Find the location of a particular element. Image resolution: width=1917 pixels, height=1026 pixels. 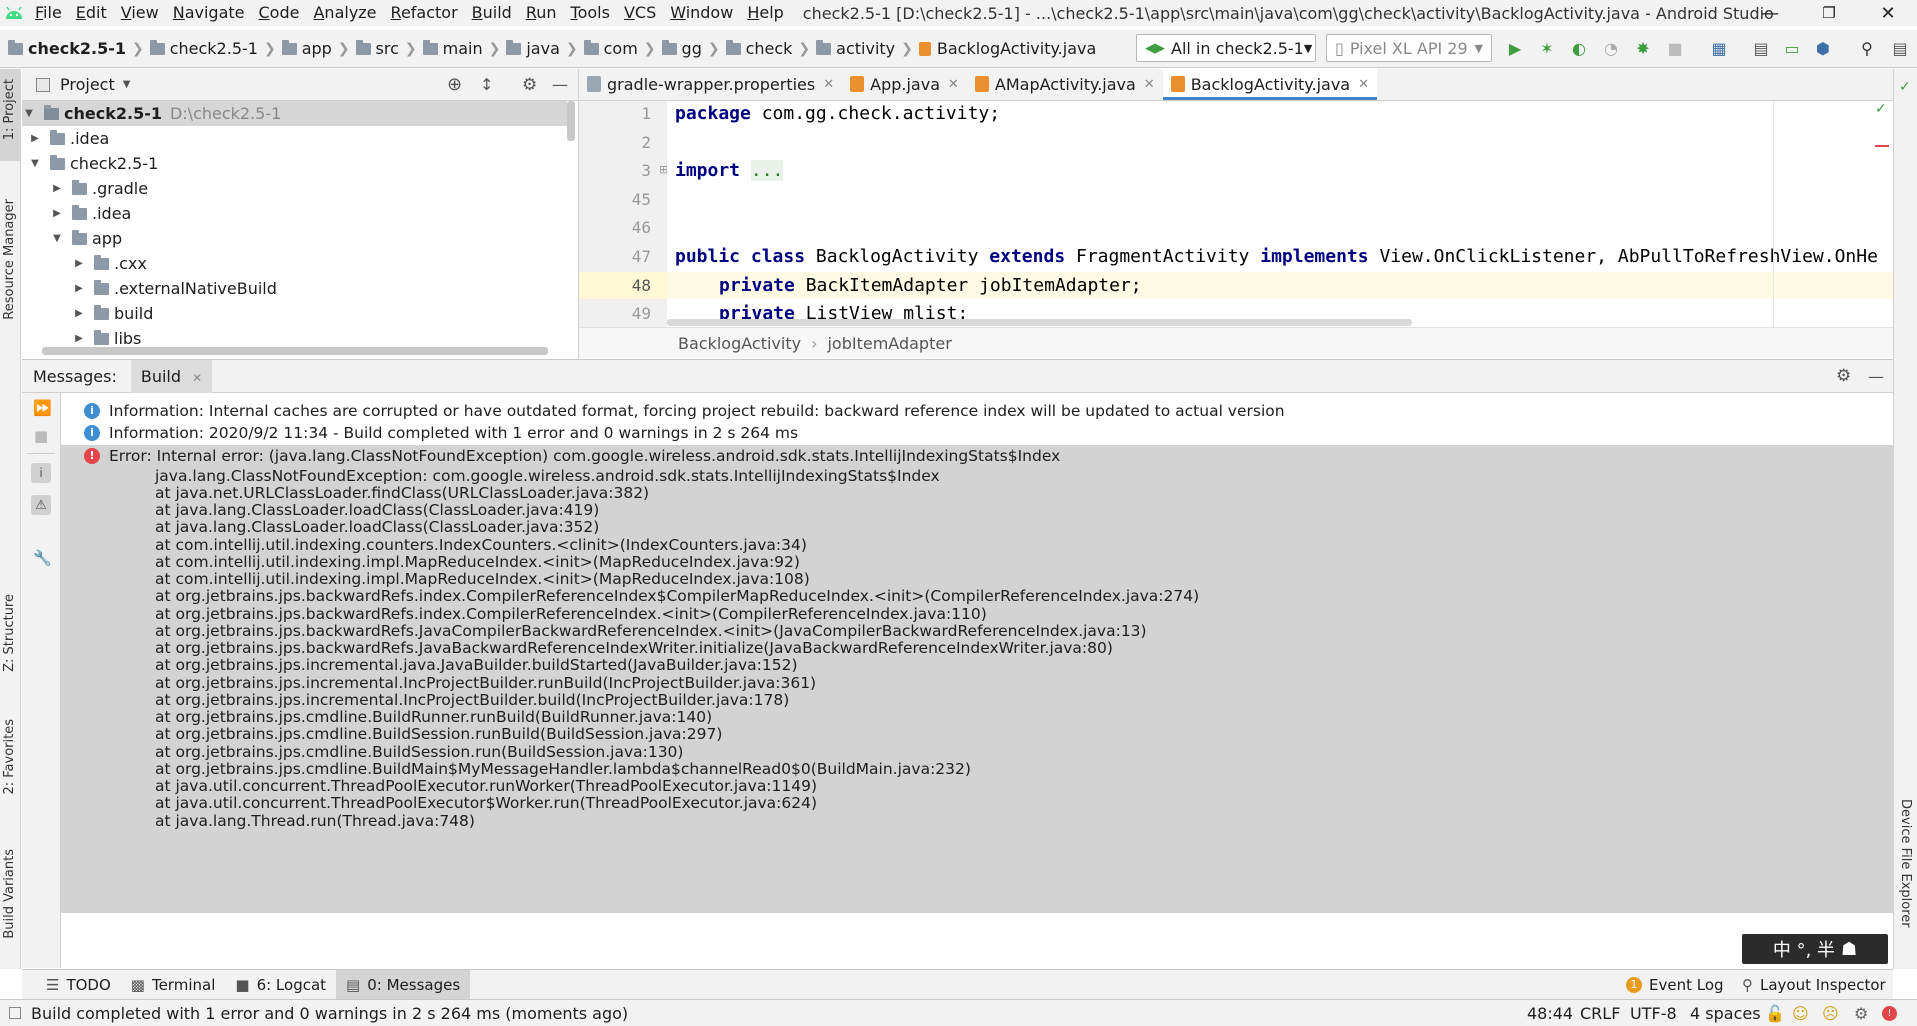

project-structure-button: ▦ is located at coordinates (1719, 48).